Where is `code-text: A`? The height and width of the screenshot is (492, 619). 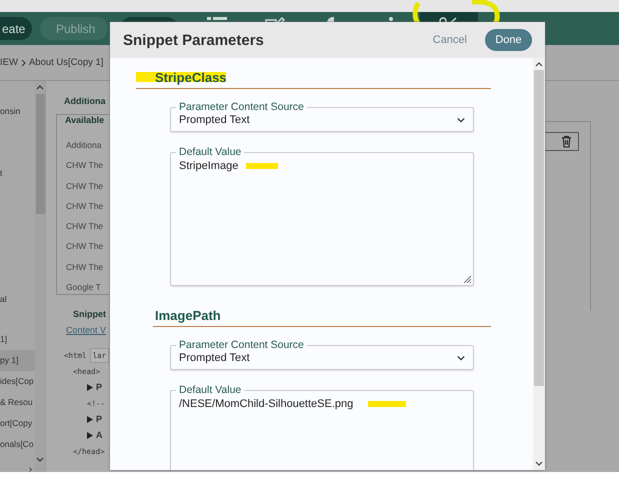
code-text: A is located at coordinates (99, 435).